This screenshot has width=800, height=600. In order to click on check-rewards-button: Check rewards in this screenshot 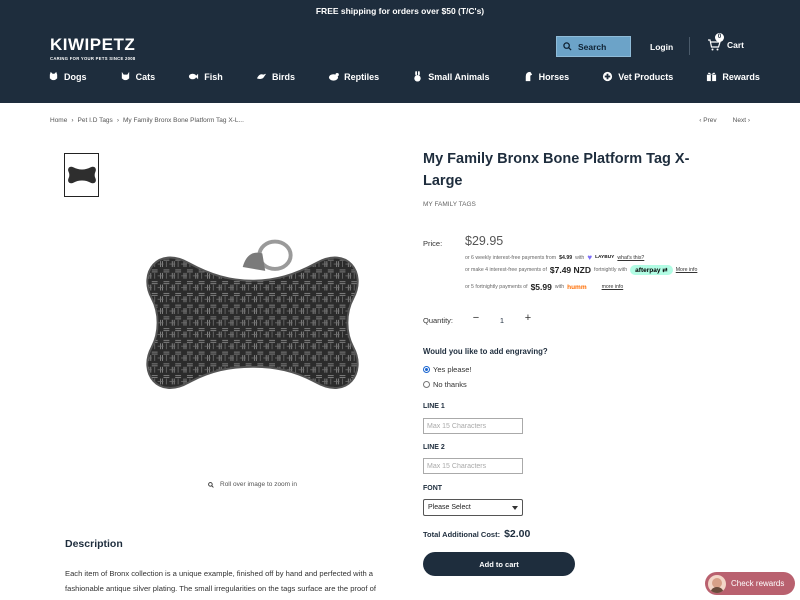, I will do `click(750, 583)`.